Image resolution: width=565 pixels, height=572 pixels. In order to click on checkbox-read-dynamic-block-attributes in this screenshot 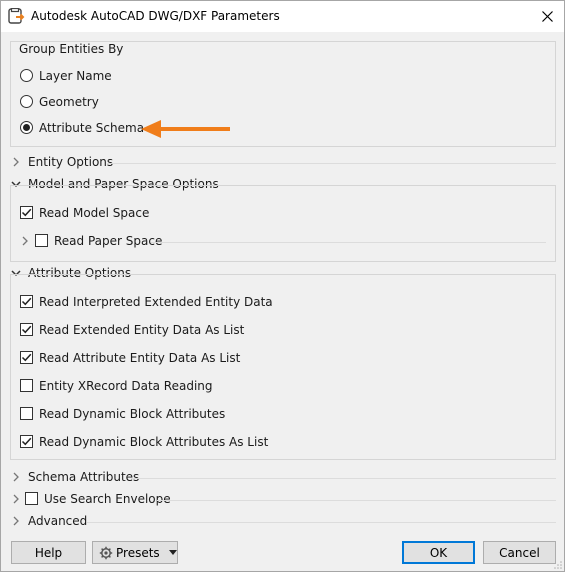, I will do `click(26, 413)`.